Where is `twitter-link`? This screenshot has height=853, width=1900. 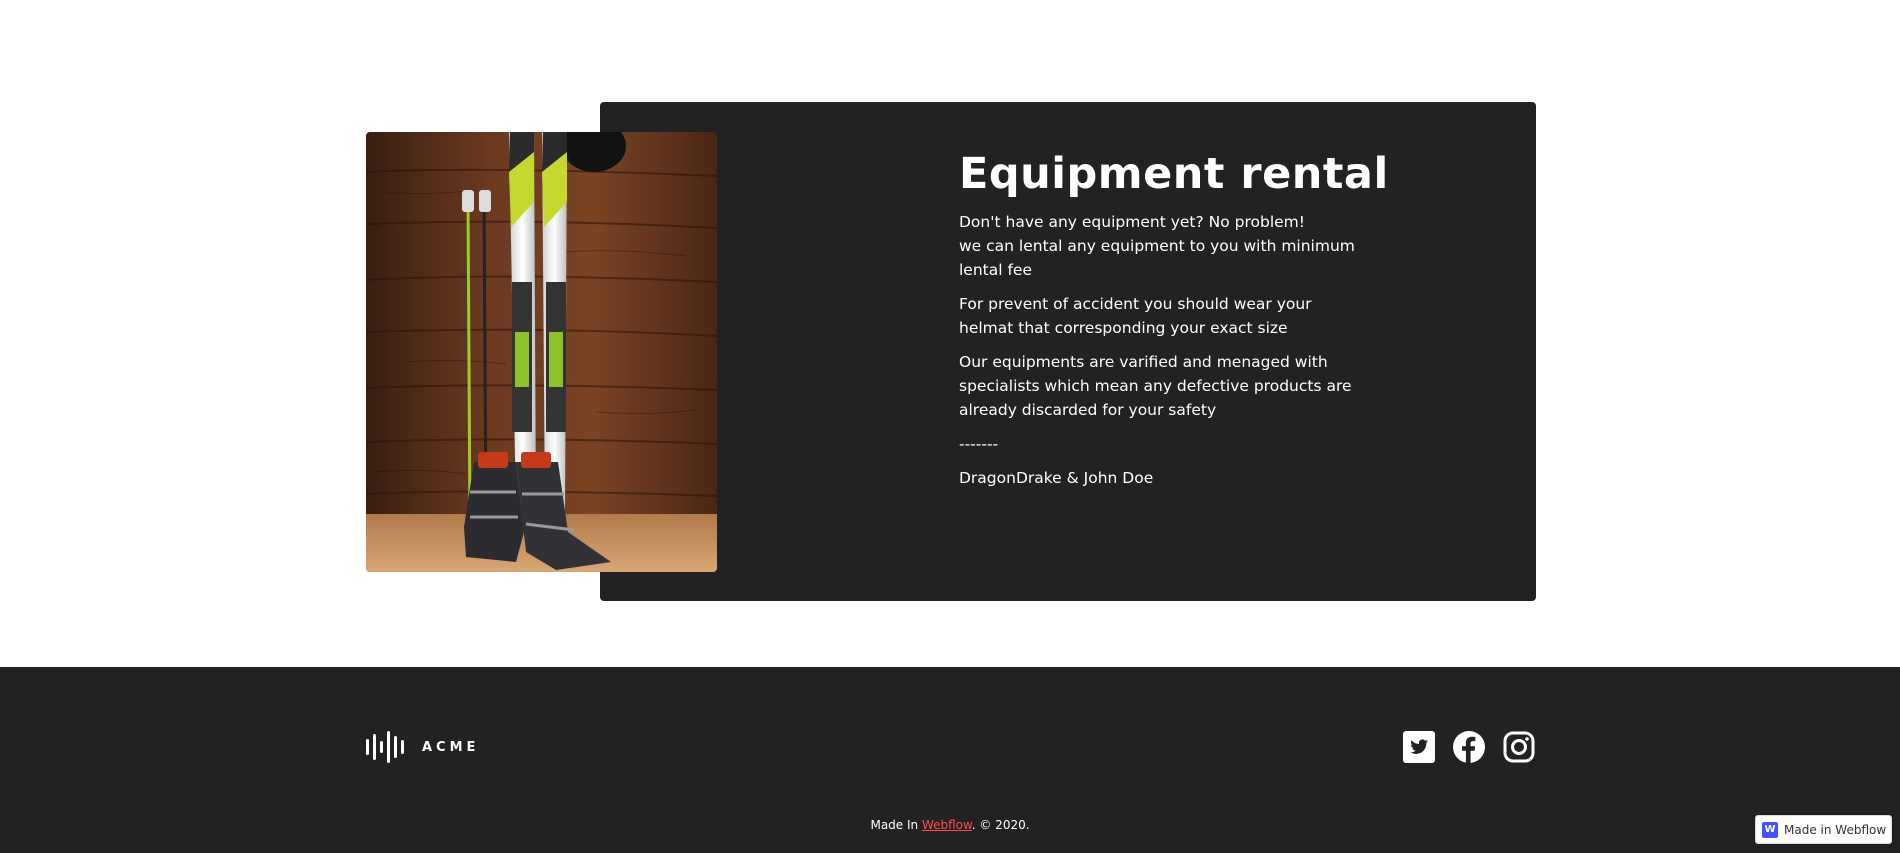 twitter-link is located at coordinates (1419, 747).